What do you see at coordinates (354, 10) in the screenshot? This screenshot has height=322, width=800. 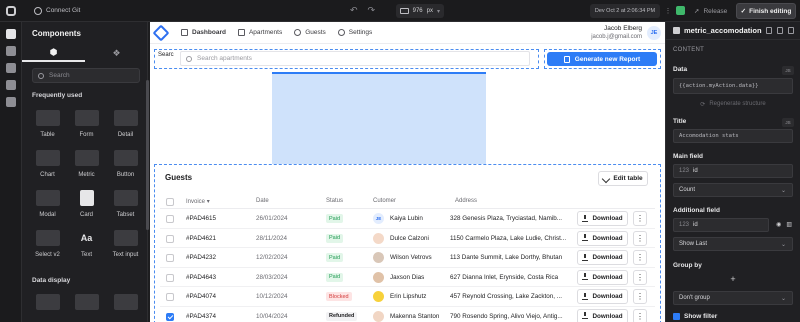 I see `undo-icon: ↶` at bounding box center [354, 10].